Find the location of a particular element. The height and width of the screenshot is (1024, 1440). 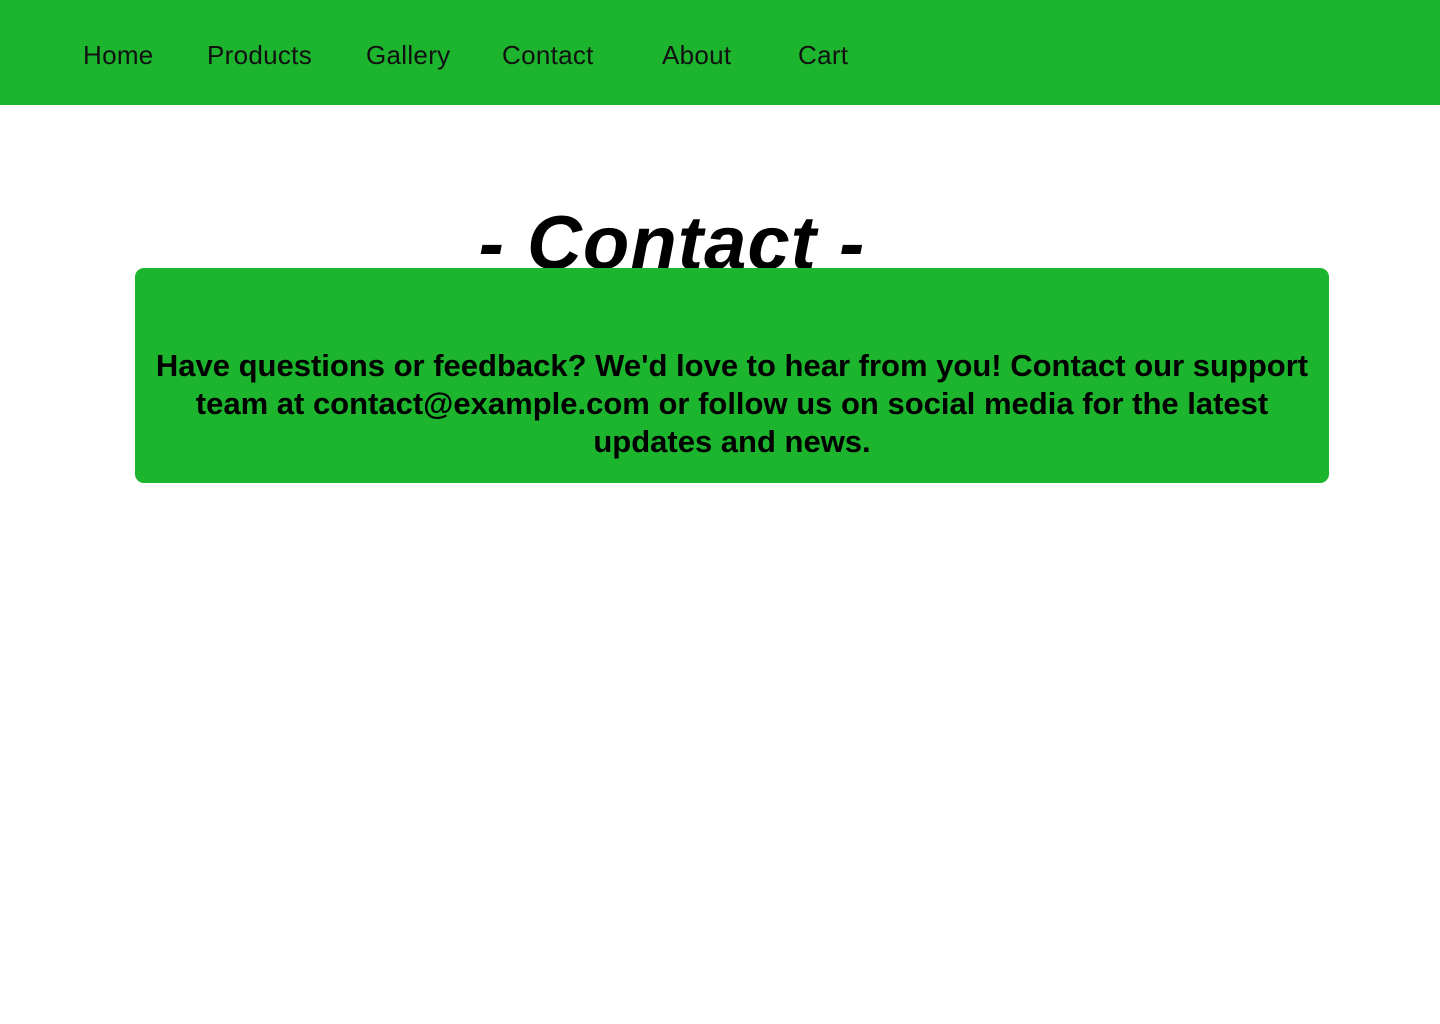

nav-link-about: About is located at coordinates (696, 55).